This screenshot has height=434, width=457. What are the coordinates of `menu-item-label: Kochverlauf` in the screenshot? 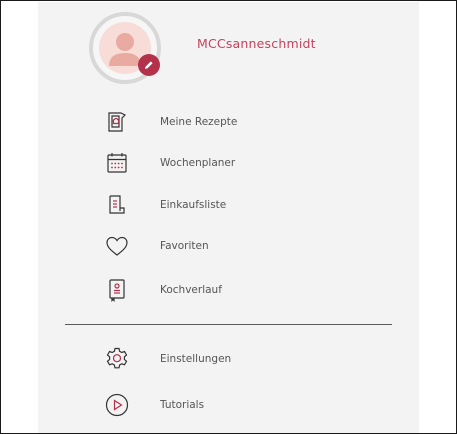 It's located at (191, 290).